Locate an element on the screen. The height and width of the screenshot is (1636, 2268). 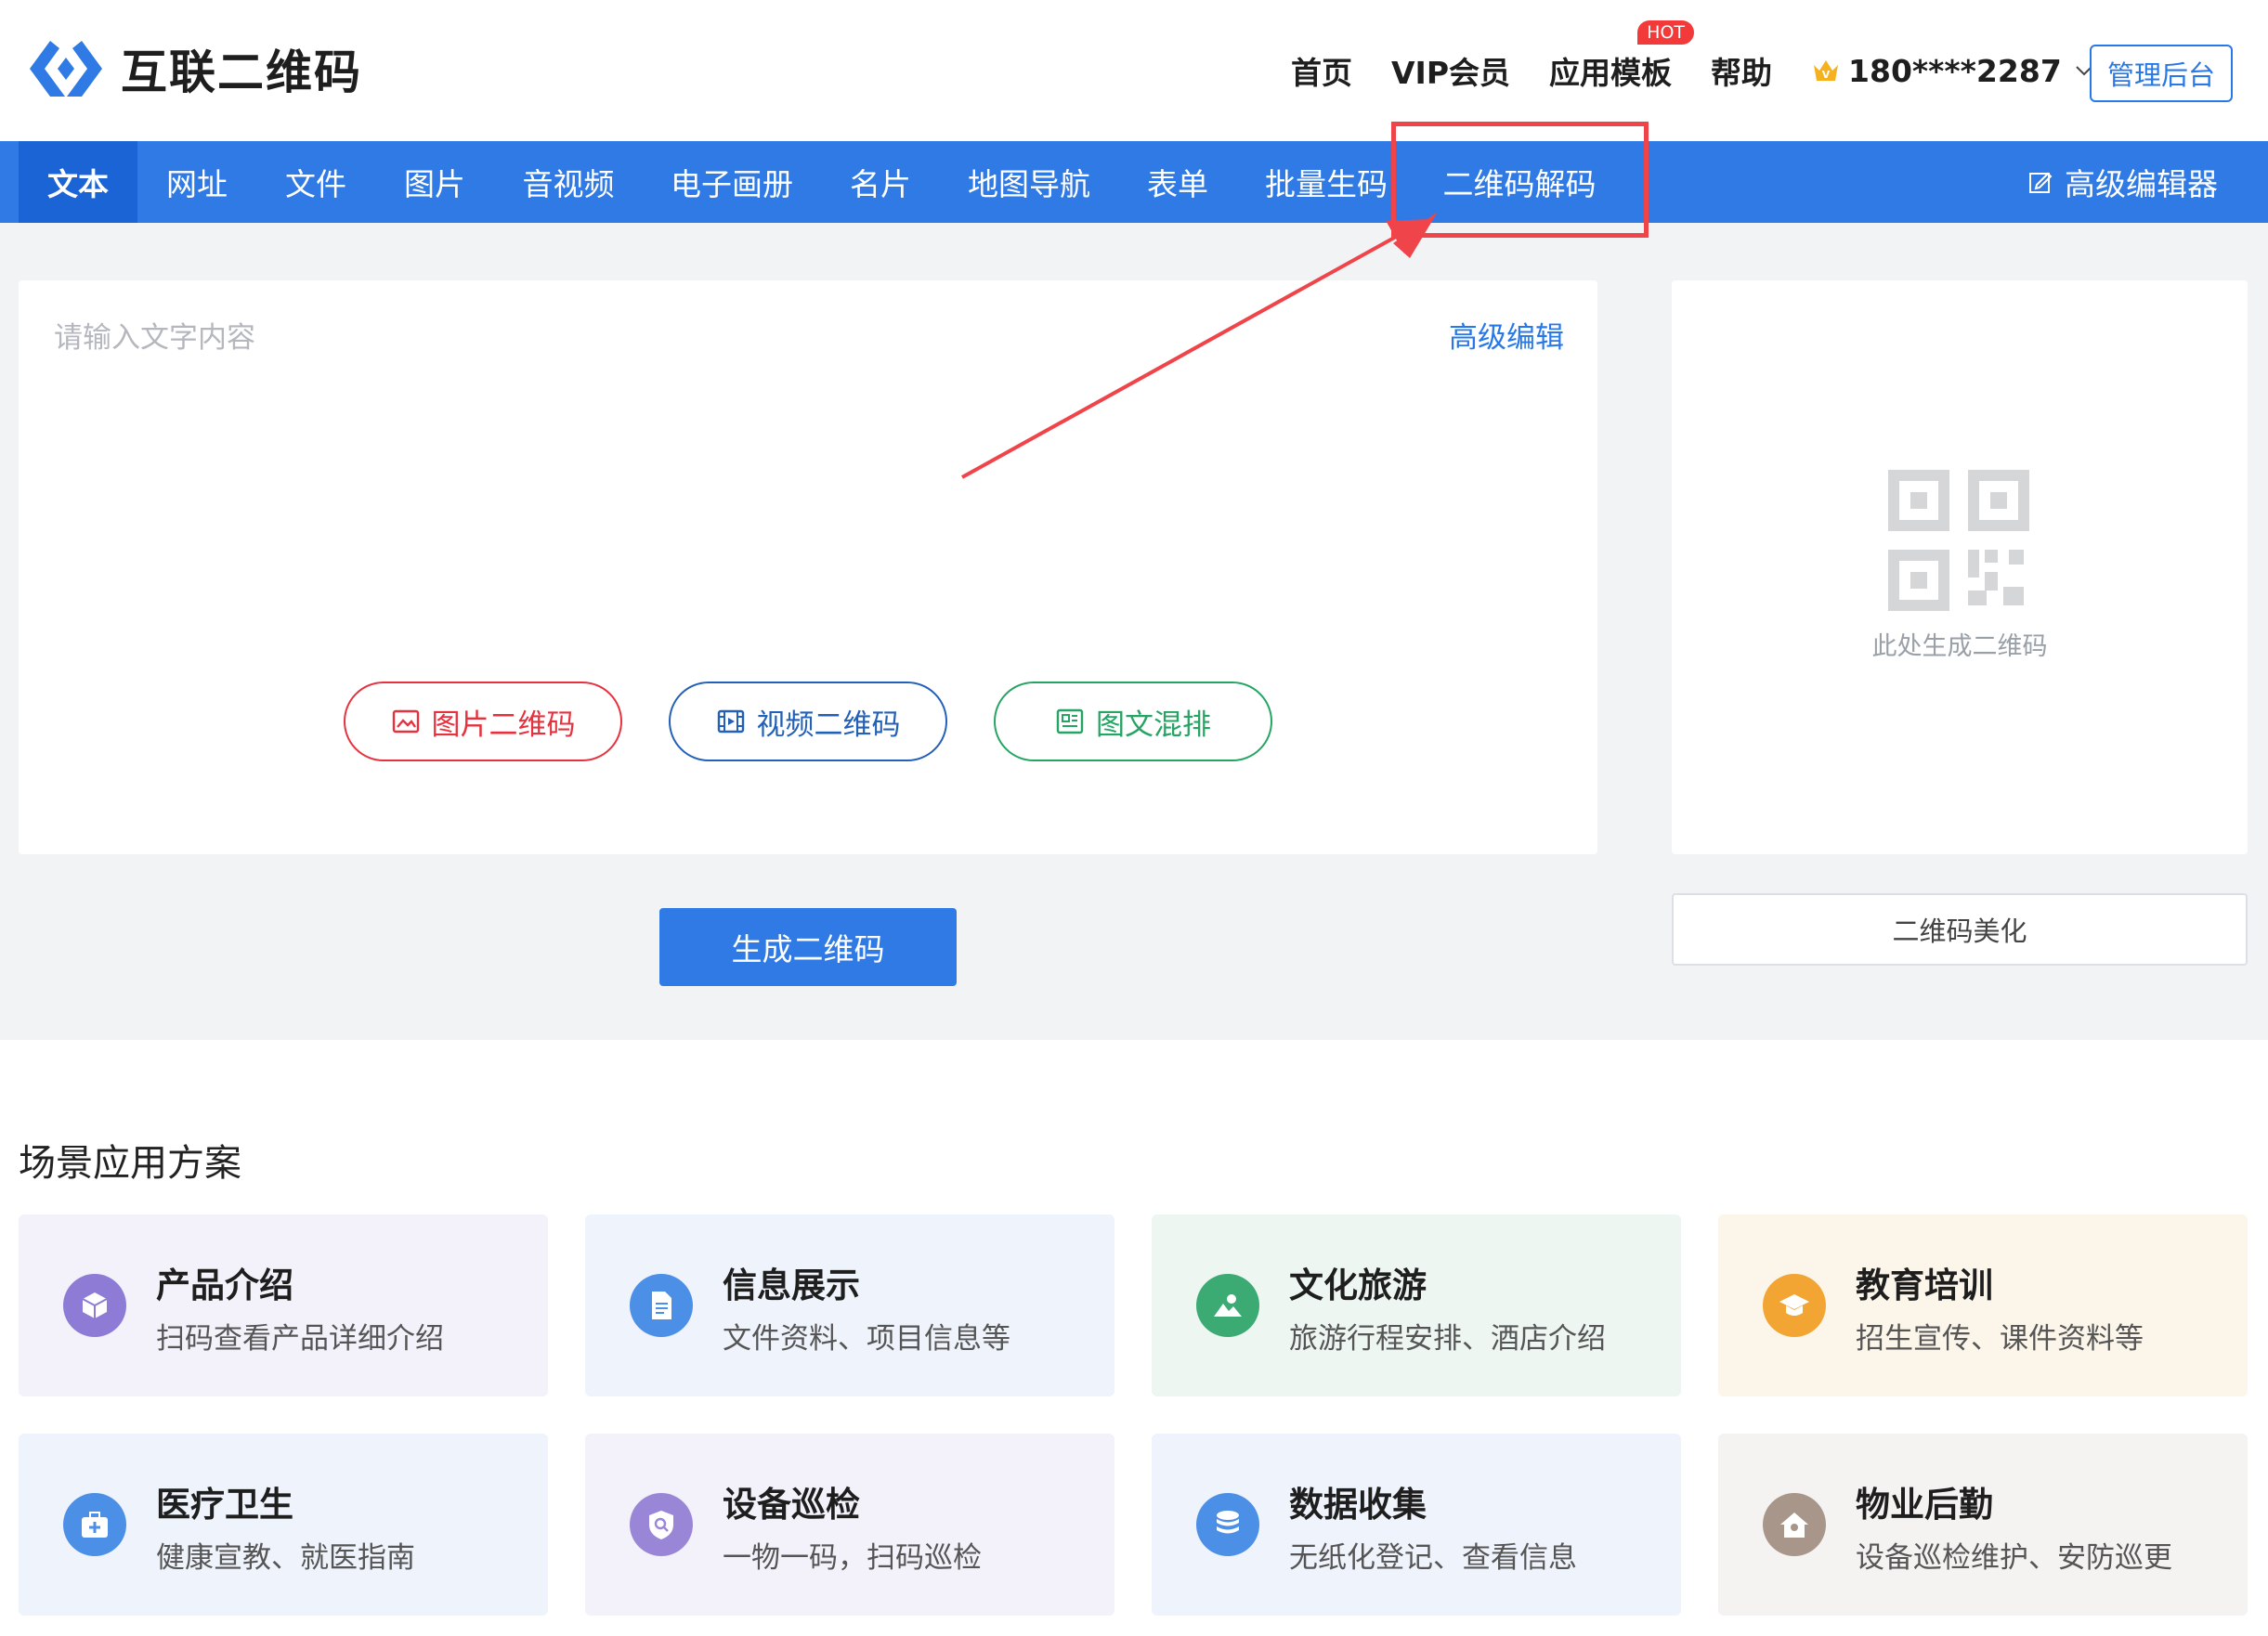
scenario-card-title: 物业后勤 is located at coordinates (1925, 1505).